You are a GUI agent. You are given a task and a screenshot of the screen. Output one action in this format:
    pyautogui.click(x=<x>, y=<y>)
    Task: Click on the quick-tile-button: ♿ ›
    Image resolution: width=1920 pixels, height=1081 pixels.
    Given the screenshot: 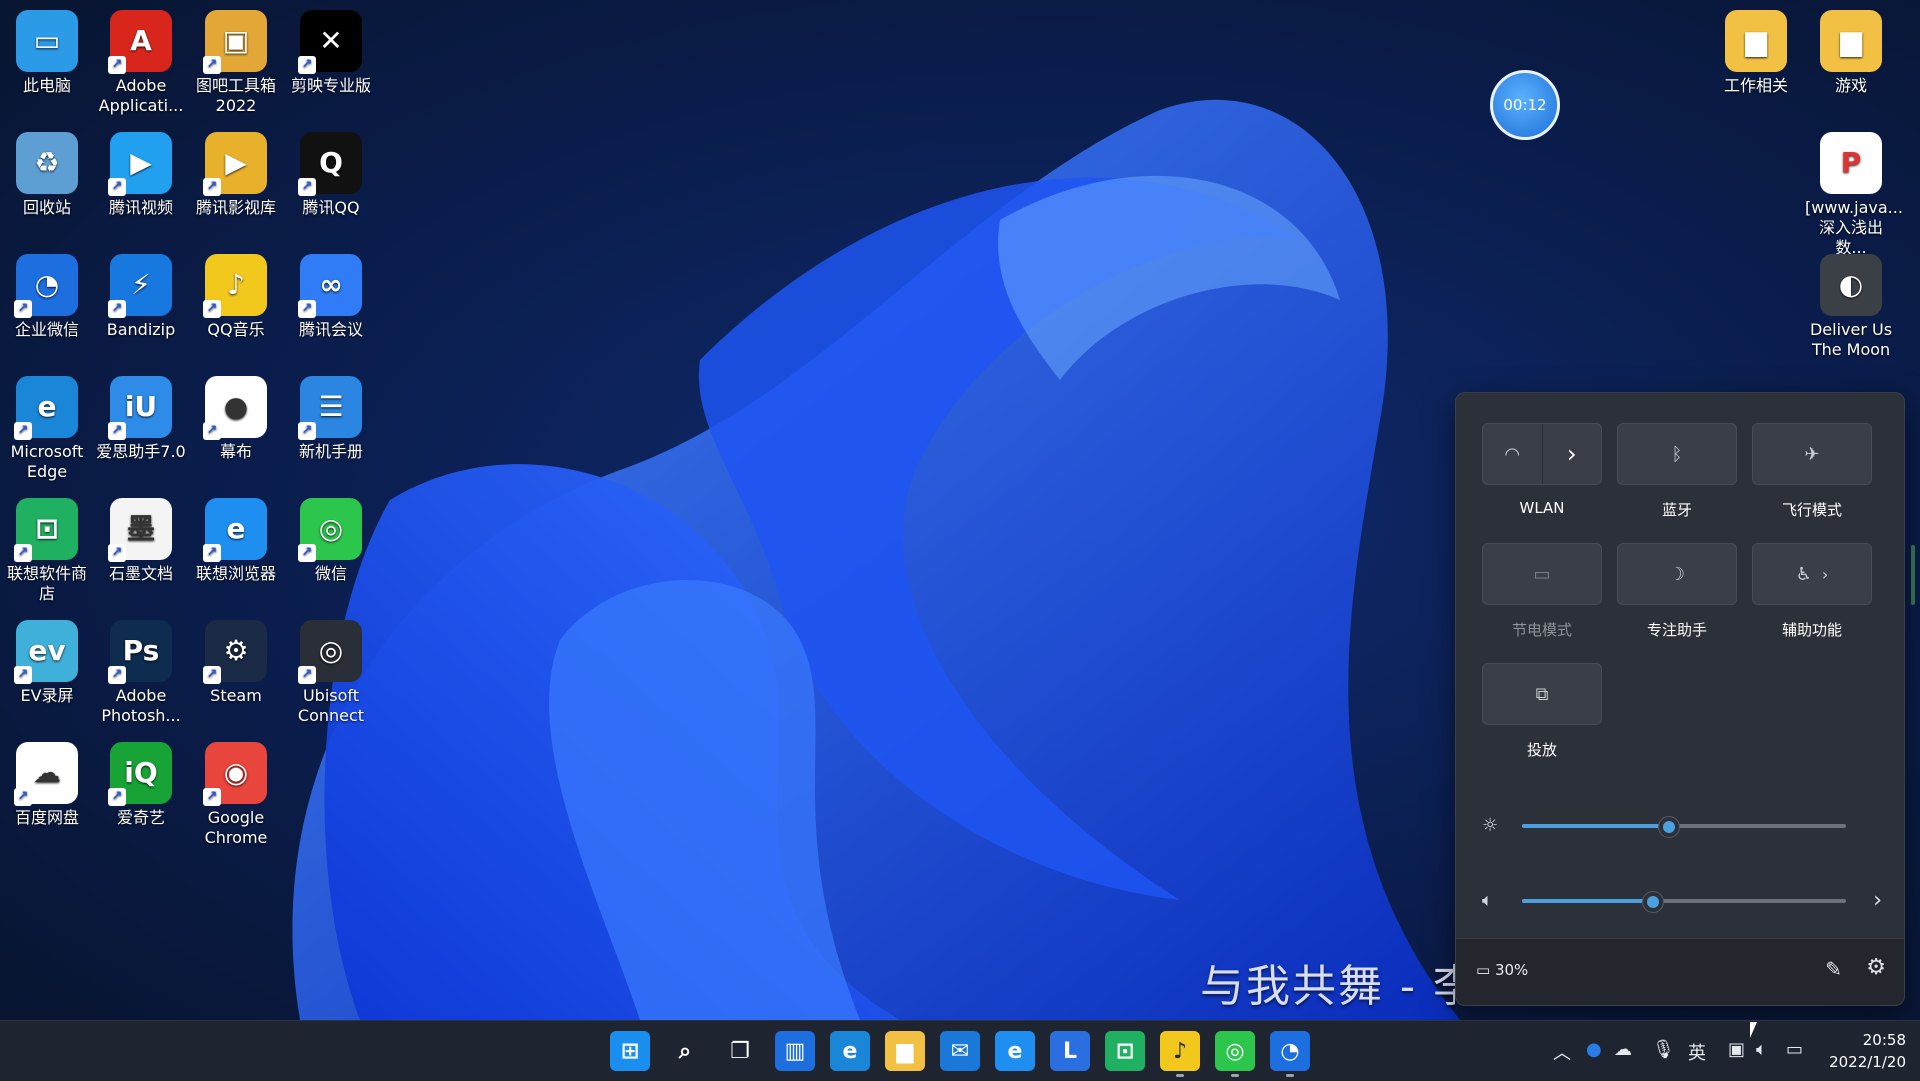 What is the action you would take?
    pyautogui.click(x=1812, y=574)
    